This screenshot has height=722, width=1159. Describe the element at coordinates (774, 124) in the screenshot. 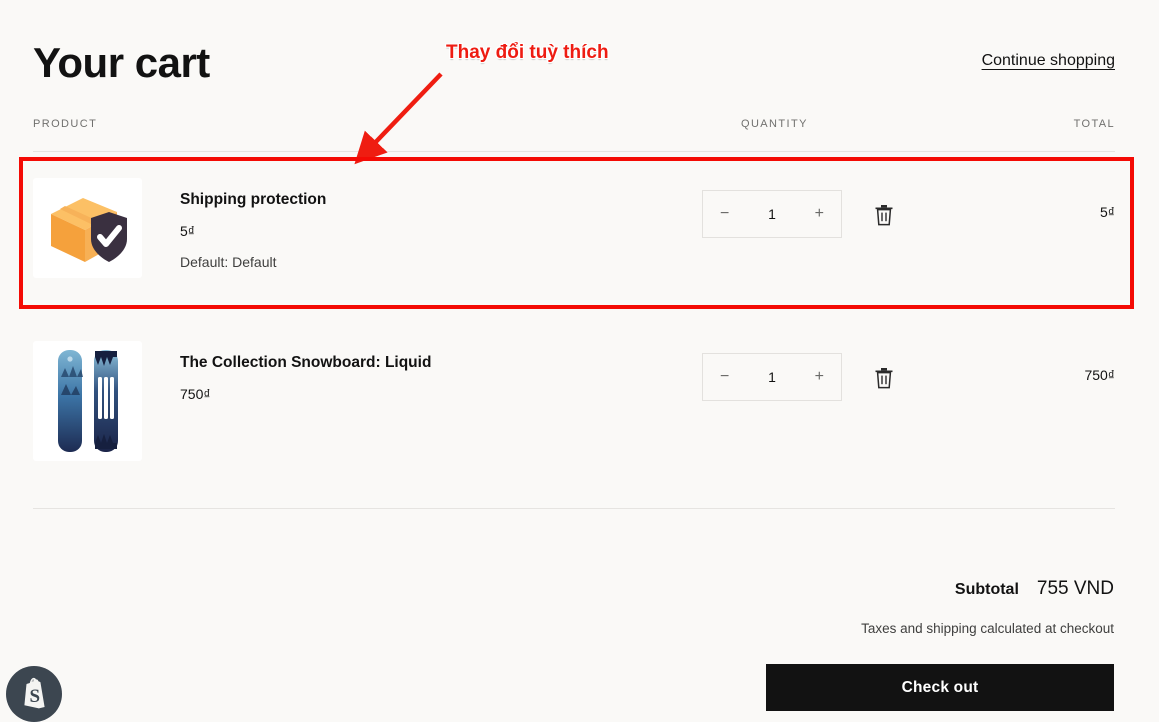

I see `column-header-quantity: QUANTITY` at that location.